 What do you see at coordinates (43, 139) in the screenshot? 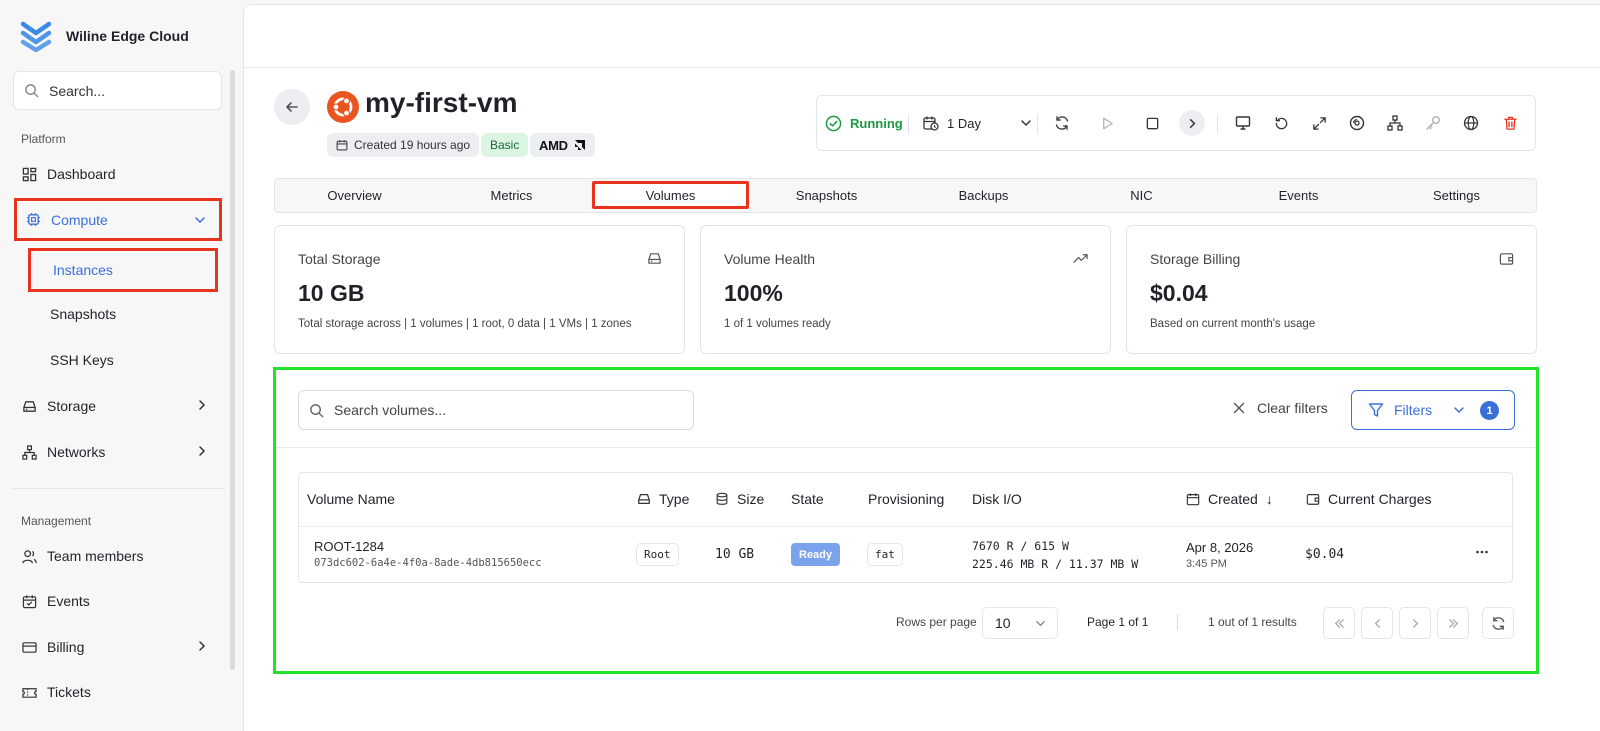
I see `platform-section-label: Platform` at bounding box center [43, 139].